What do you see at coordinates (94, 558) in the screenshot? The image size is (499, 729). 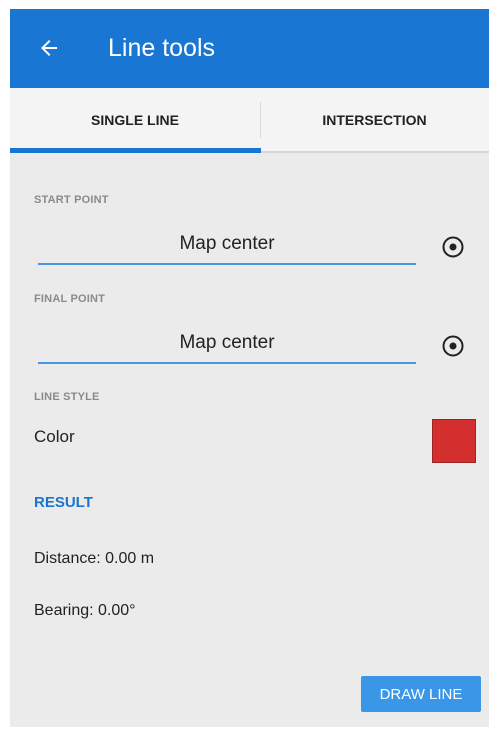 I see `distance-value: Distance: 0.00 m` at bounding box center [94, 558].